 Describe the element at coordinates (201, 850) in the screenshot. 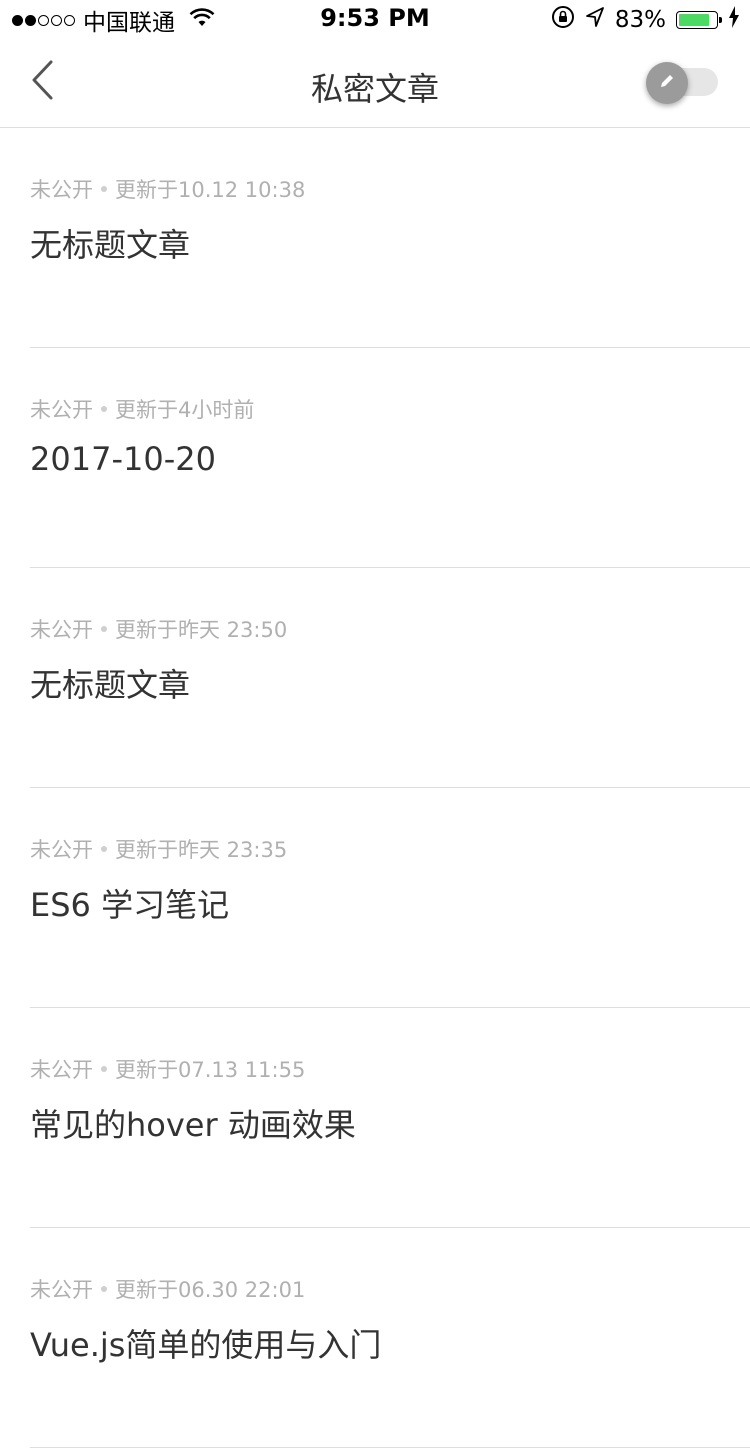

I see `article-updated: 更新于昨天 23:35` at that location.